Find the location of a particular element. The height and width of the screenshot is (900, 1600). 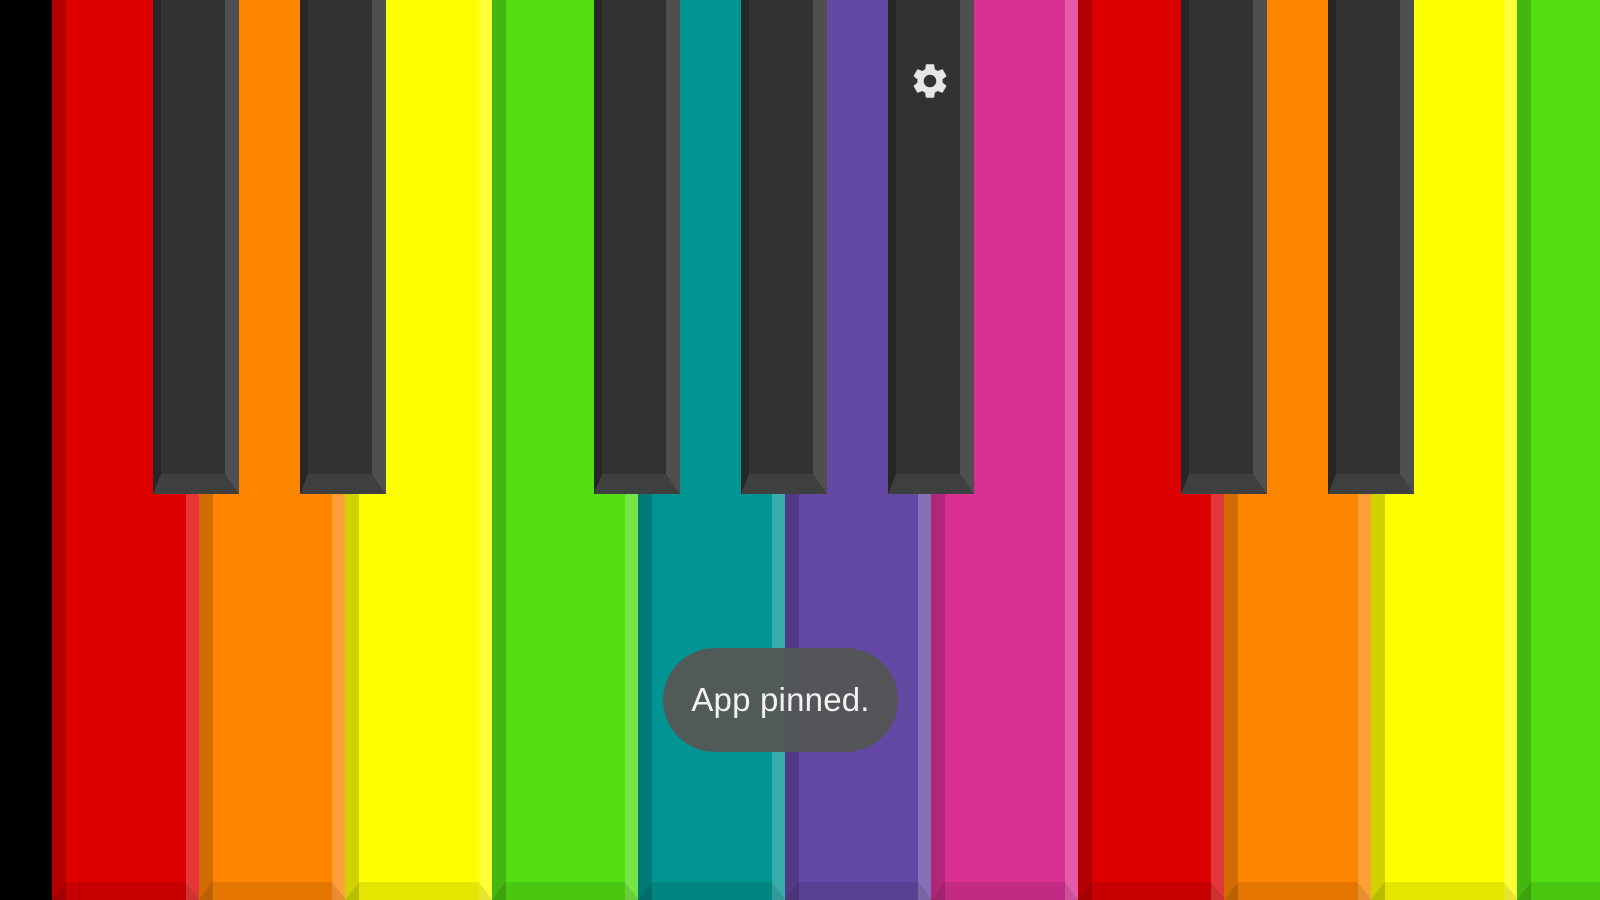

toast-app-pinned: App pinned. is located at coordinates (780, 700).